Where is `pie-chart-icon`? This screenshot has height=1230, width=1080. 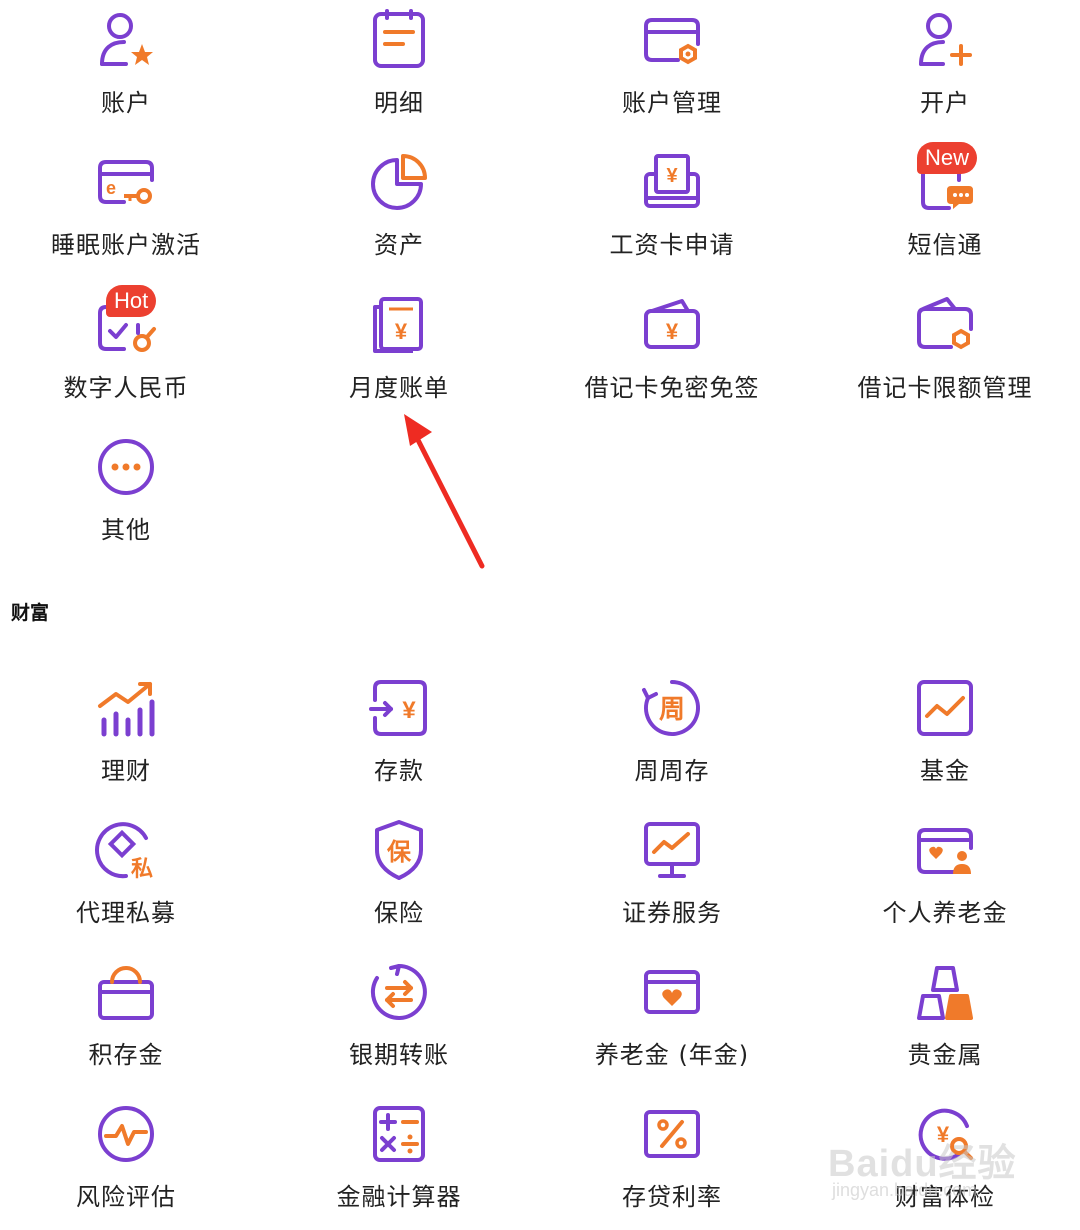
pie-chart-icon is located at coordinates (399, 182).